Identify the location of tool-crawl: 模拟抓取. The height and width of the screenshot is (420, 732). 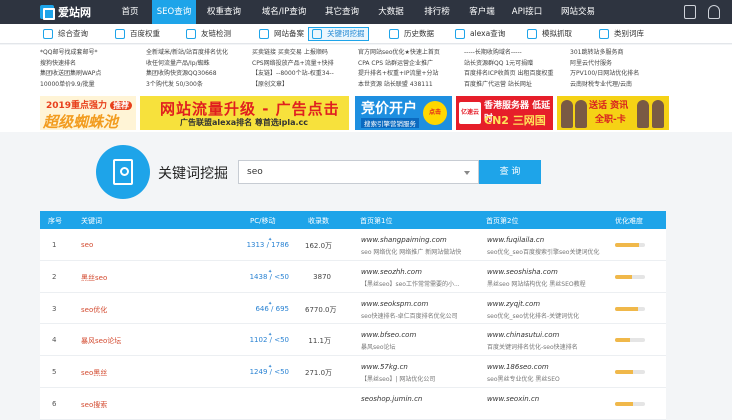
(549, 34).